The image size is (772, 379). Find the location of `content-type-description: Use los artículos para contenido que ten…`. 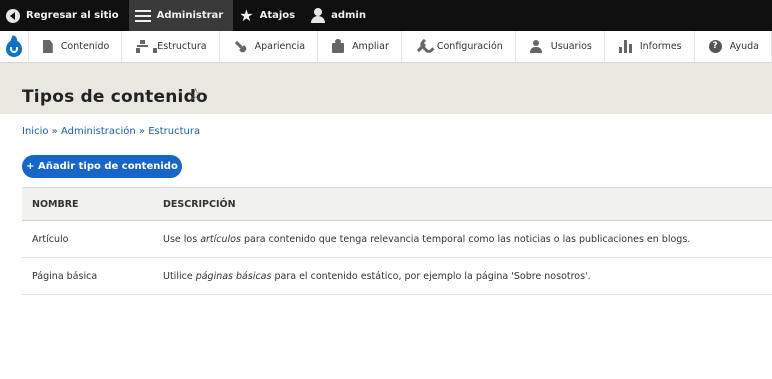

content-type-description: Use los artículos para contenido que ten… is located at coordinates (467, 239).